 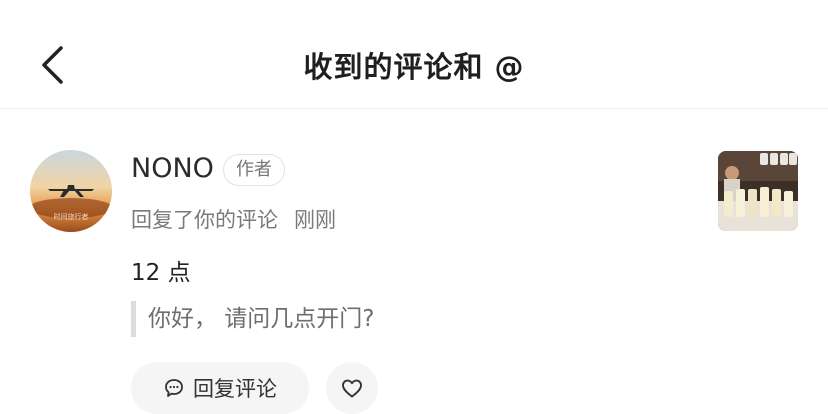 What do you see at coordinates (254, 170) in the screenshot?
I see `author-badge: 作者` at bounding box center [254, 170].